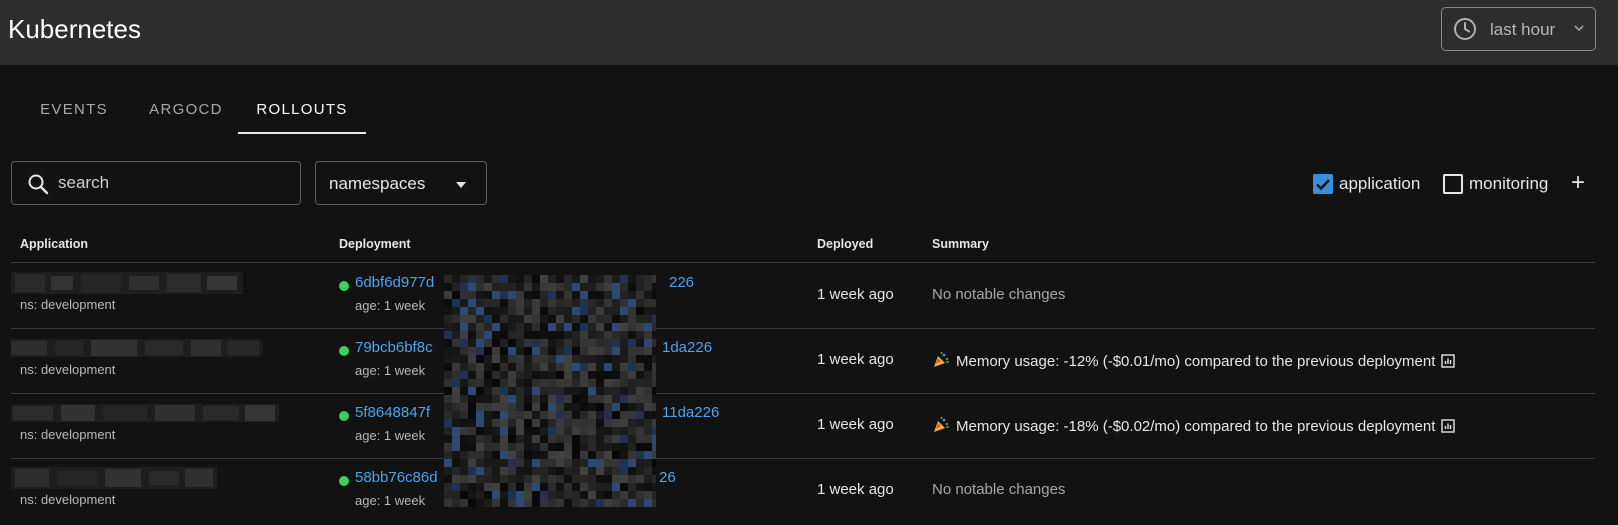  I want to click on deployment-link: 6dbf6d977d, so click(394, 282).